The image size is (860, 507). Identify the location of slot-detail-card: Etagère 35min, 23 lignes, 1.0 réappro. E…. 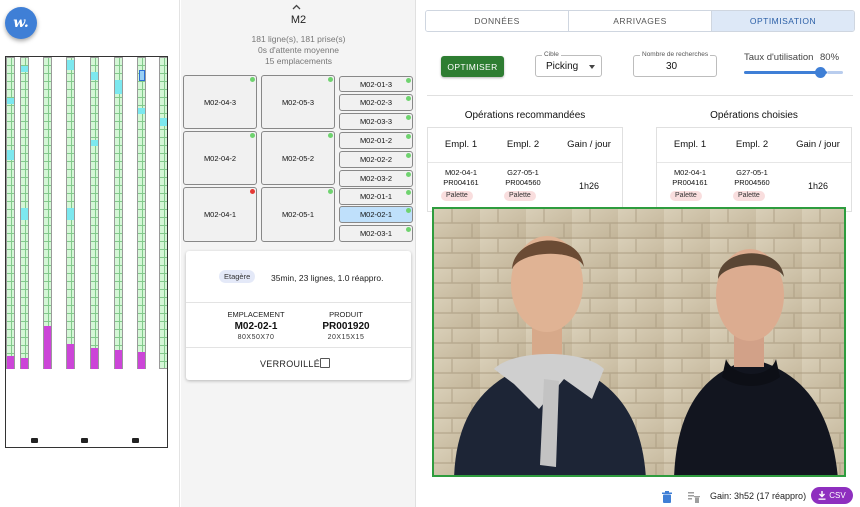
(298, 315).